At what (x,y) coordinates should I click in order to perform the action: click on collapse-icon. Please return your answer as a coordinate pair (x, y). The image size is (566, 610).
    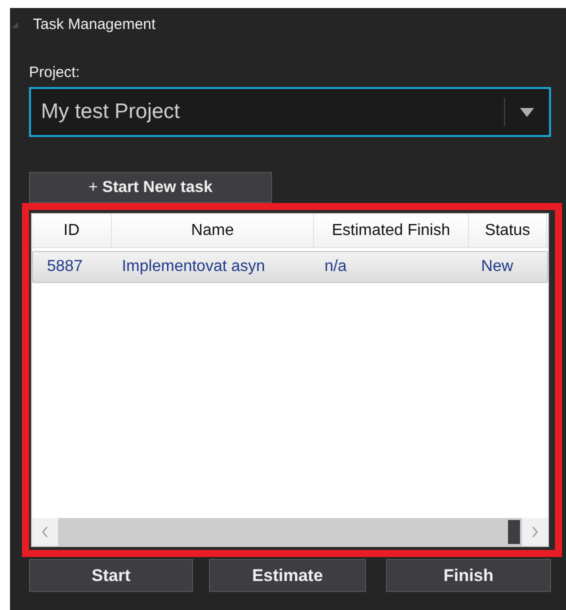
    Looking at the image, I should click on (15, 25).